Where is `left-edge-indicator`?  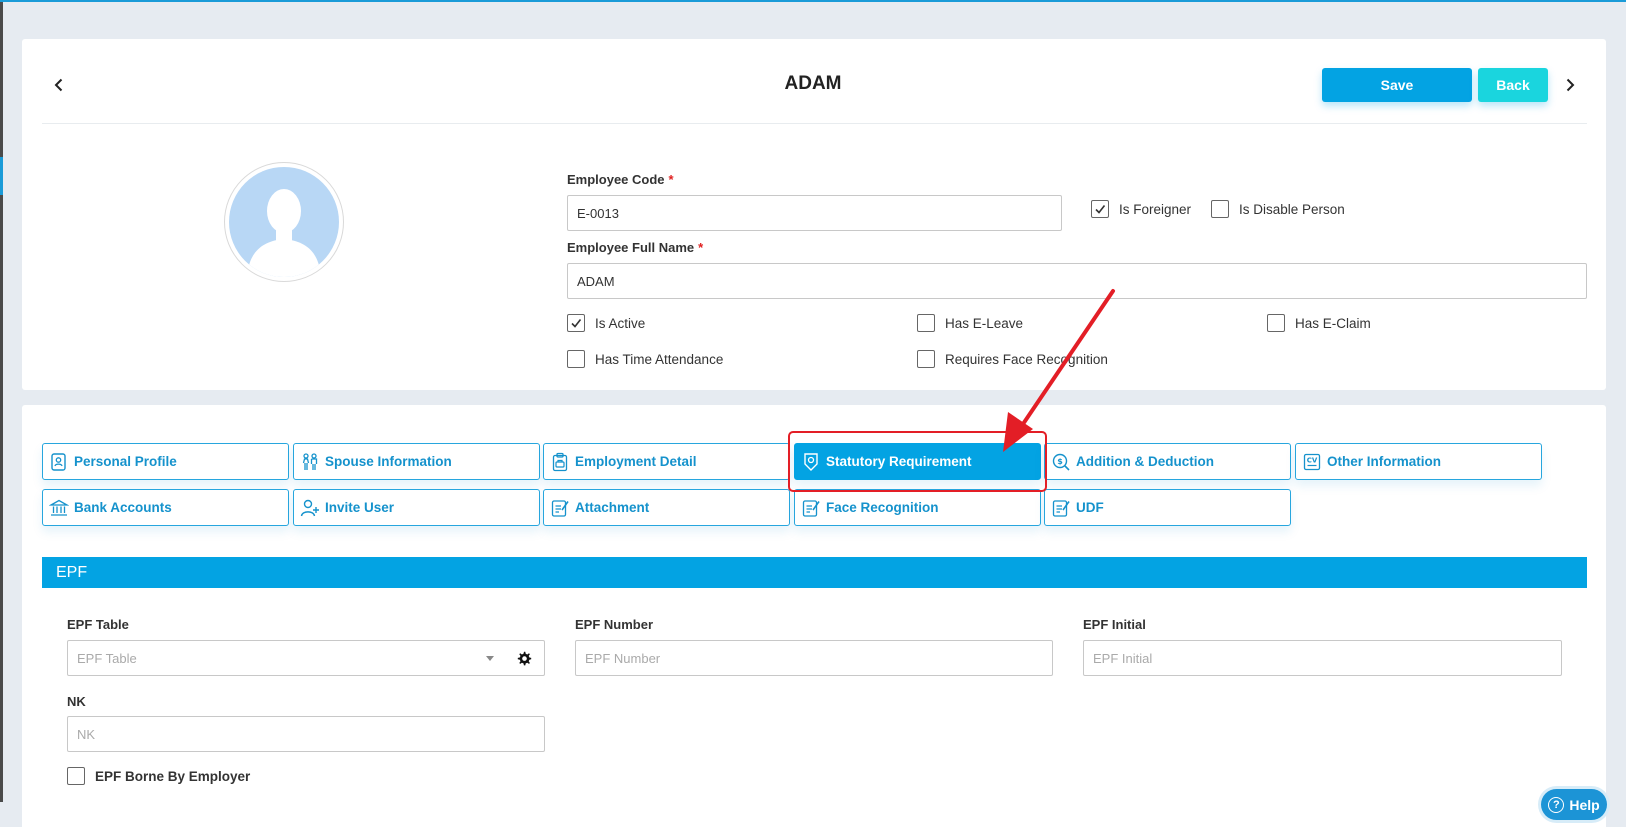
left-edge-indicator is located at coordinates (1, 176).